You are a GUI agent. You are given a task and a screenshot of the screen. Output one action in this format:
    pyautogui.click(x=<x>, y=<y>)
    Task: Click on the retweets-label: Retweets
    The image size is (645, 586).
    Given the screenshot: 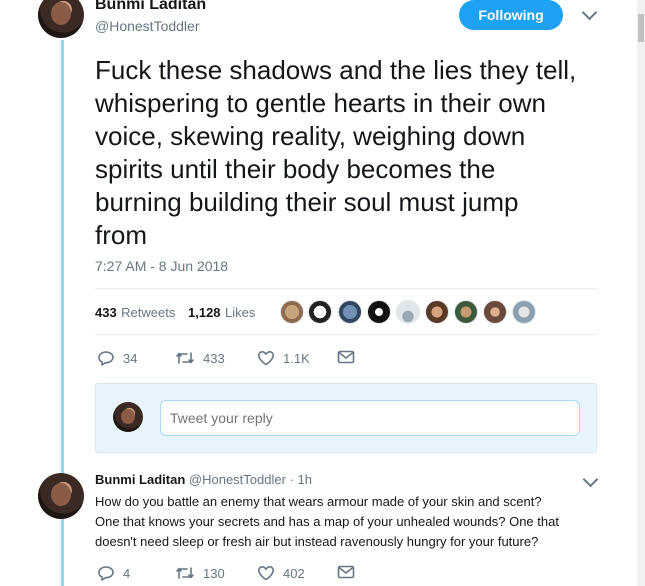 What is the action you would take?
    pyautogui.click(x=148, y=312)
    